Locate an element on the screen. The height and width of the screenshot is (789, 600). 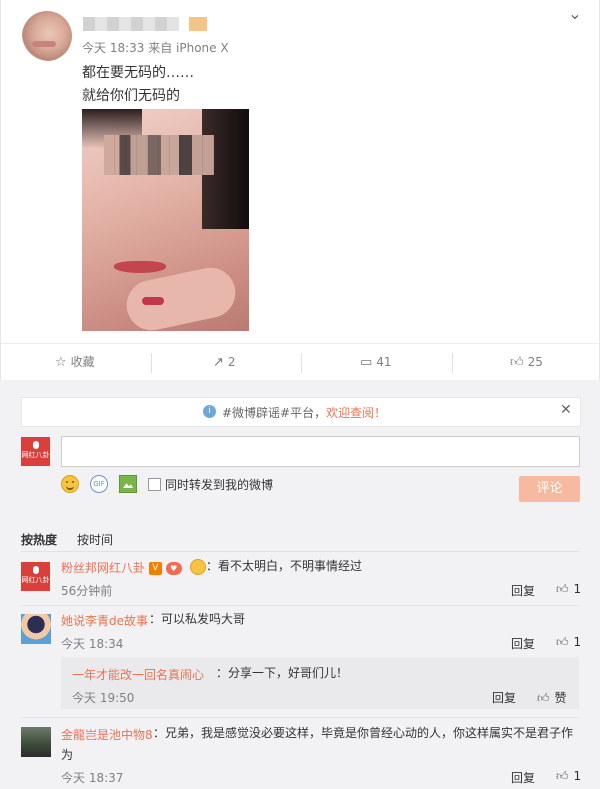
tab-sort-time: 按时间 is located at coordinates (95, 539).